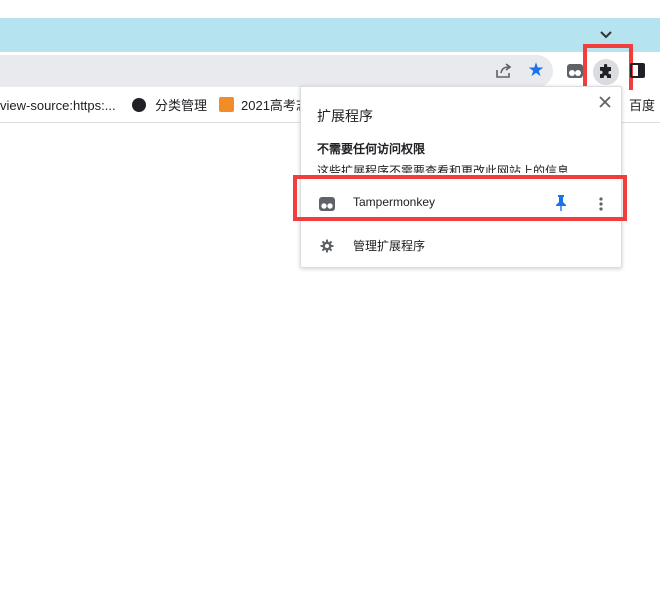  What do you see at coordinates (181, 105) in the screenshot?
I see `bookmark-label: 分类管理` at bounding box center [181, 105].